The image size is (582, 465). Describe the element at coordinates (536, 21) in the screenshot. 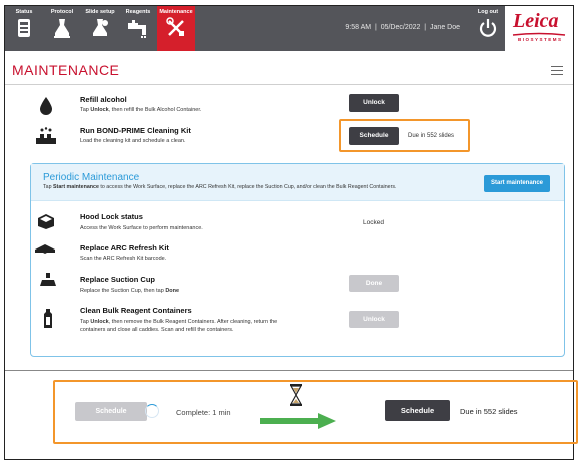

I see `logo-wordmark: Leica` at that location.